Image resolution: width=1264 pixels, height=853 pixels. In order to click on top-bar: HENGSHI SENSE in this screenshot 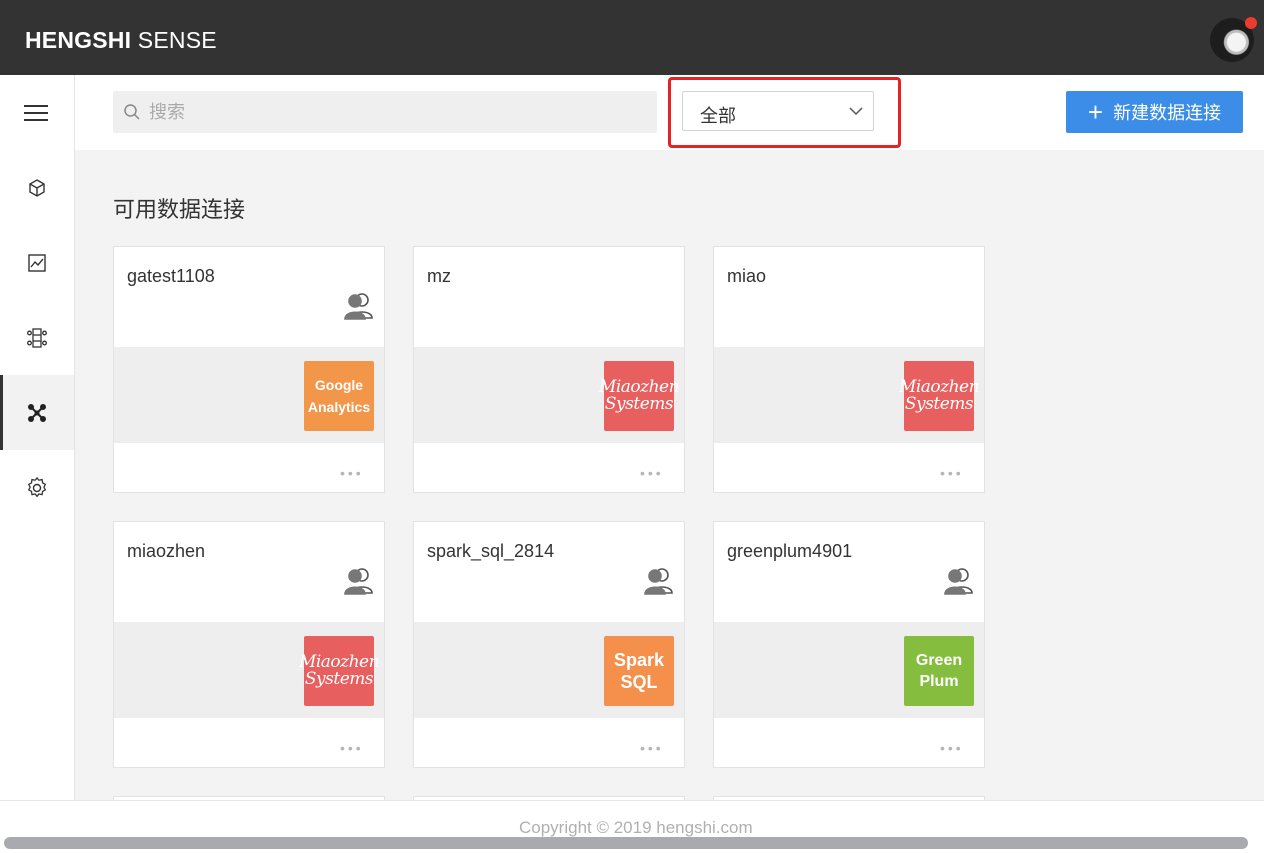, I will do `click(632, 37)`.